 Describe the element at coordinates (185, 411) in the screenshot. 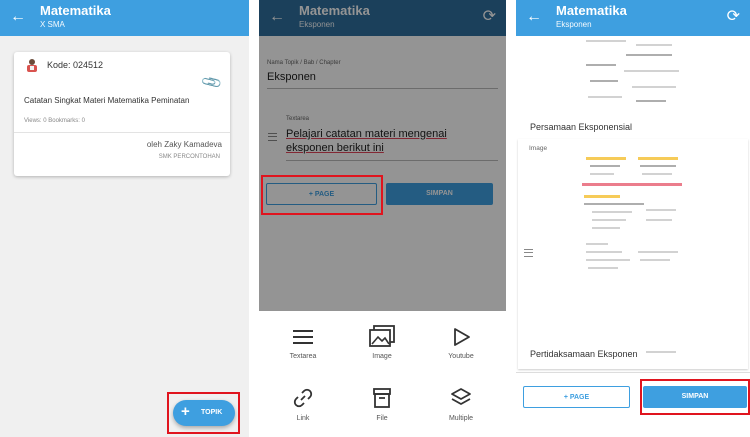

I see `plus-icon: +` at that location.